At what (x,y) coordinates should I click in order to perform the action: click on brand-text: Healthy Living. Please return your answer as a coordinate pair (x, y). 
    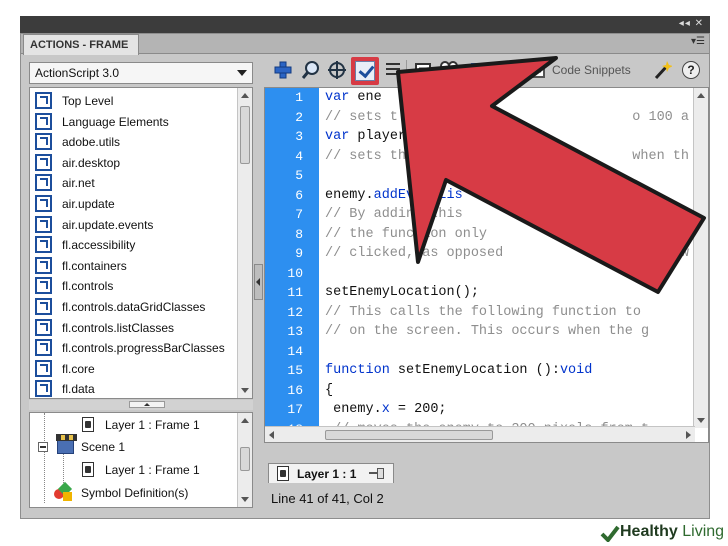
    Looking at the image, I should click on (672, 532).